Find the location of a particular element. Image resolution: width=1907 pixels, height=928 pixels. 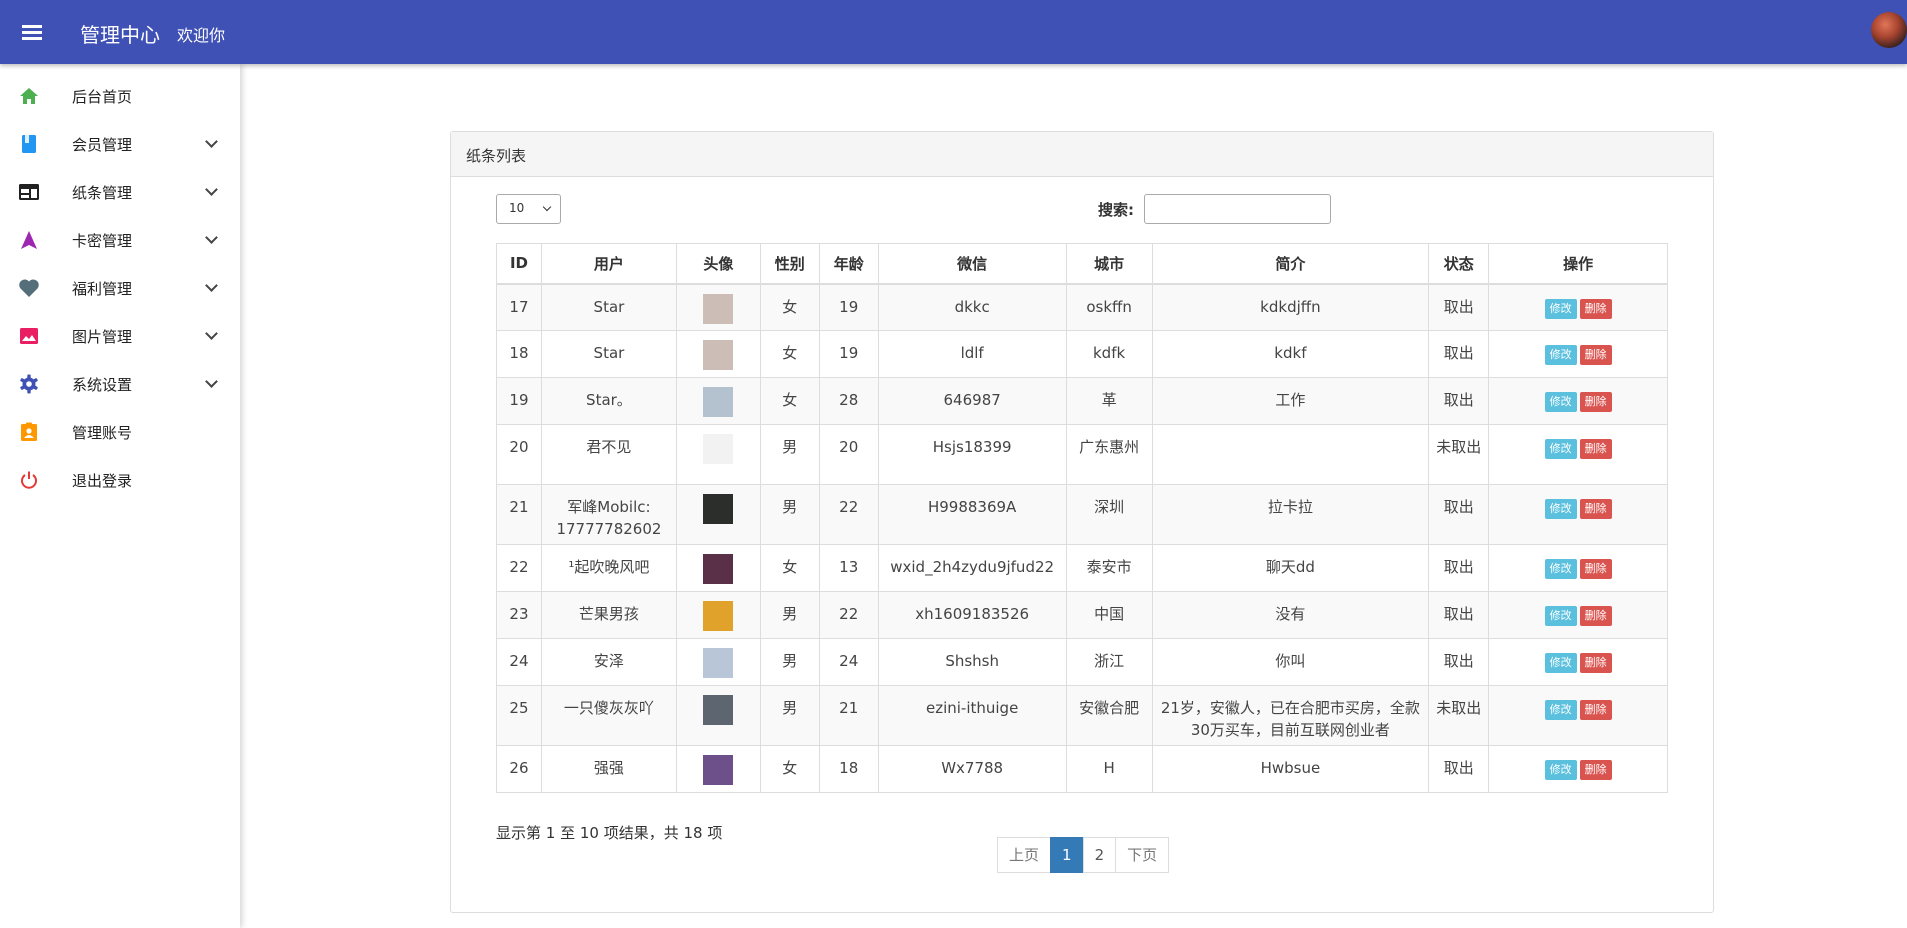

sidebar-item-label: 会员管理 is located at coordinates (102, 144).